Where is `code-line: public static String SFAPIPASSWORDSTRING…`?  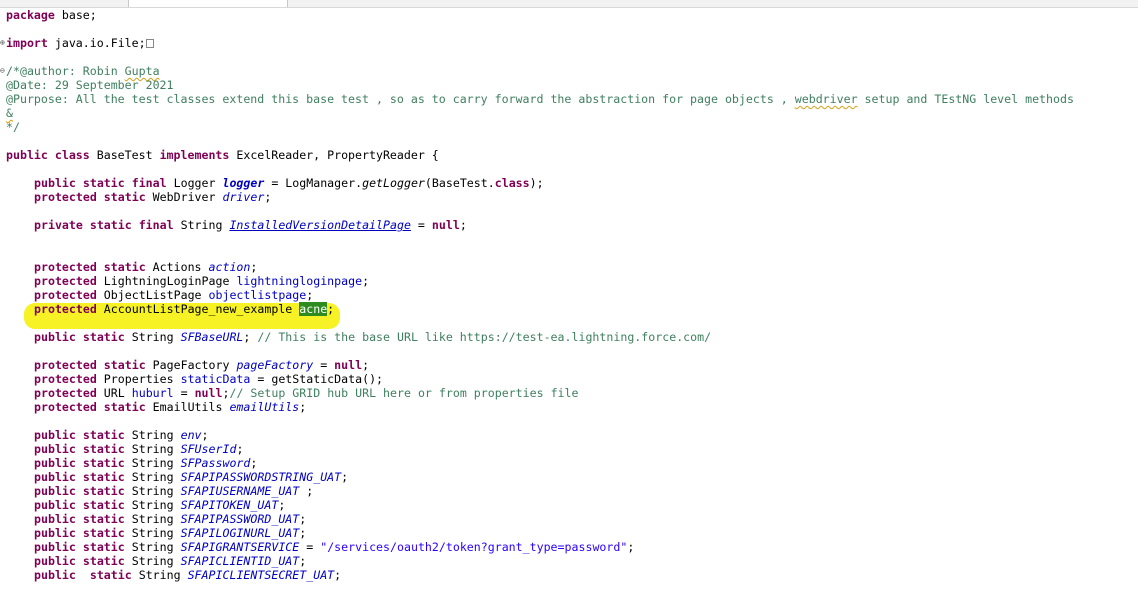
code-line: public static String SFAPIPASSWORDSTRING… is located at coordinates (569, 477).